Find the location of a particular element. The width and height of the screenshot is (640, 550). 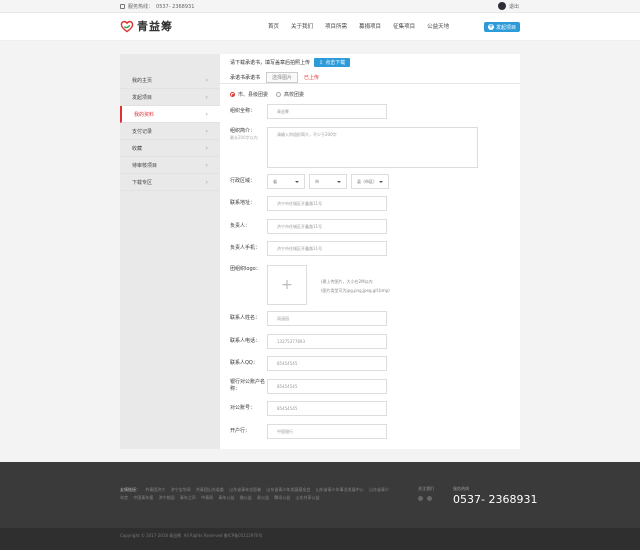

person-phone-label: 负责人手机： is located at coordinates (245, 248).